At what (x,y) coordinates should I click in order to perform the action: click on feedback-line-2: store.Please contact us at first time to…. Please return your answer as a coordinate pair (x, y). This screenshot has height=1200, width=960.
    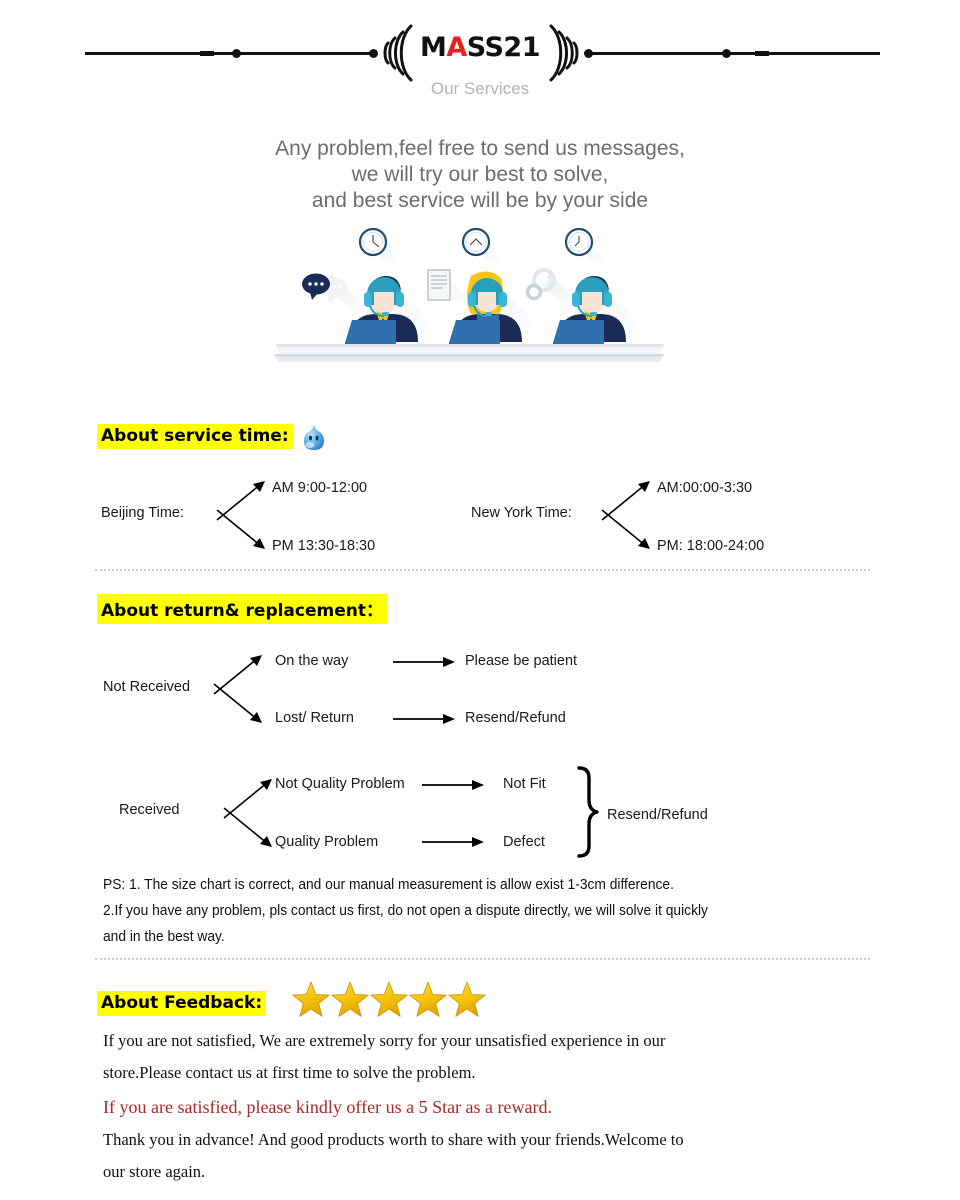
    Looking at the image, I should click on (289, 1072).